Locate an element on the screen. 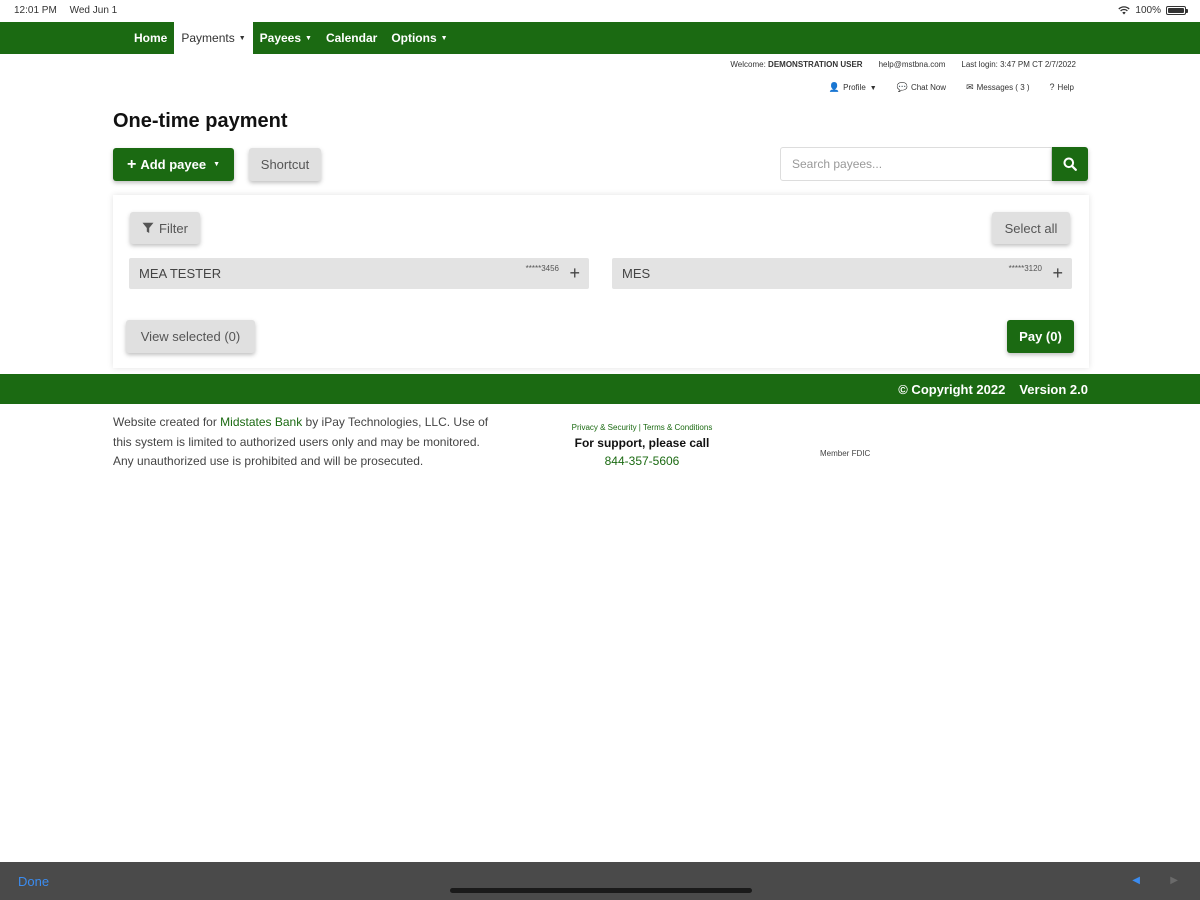  chat-label: Chat Now is located at coordinates (928, 87).